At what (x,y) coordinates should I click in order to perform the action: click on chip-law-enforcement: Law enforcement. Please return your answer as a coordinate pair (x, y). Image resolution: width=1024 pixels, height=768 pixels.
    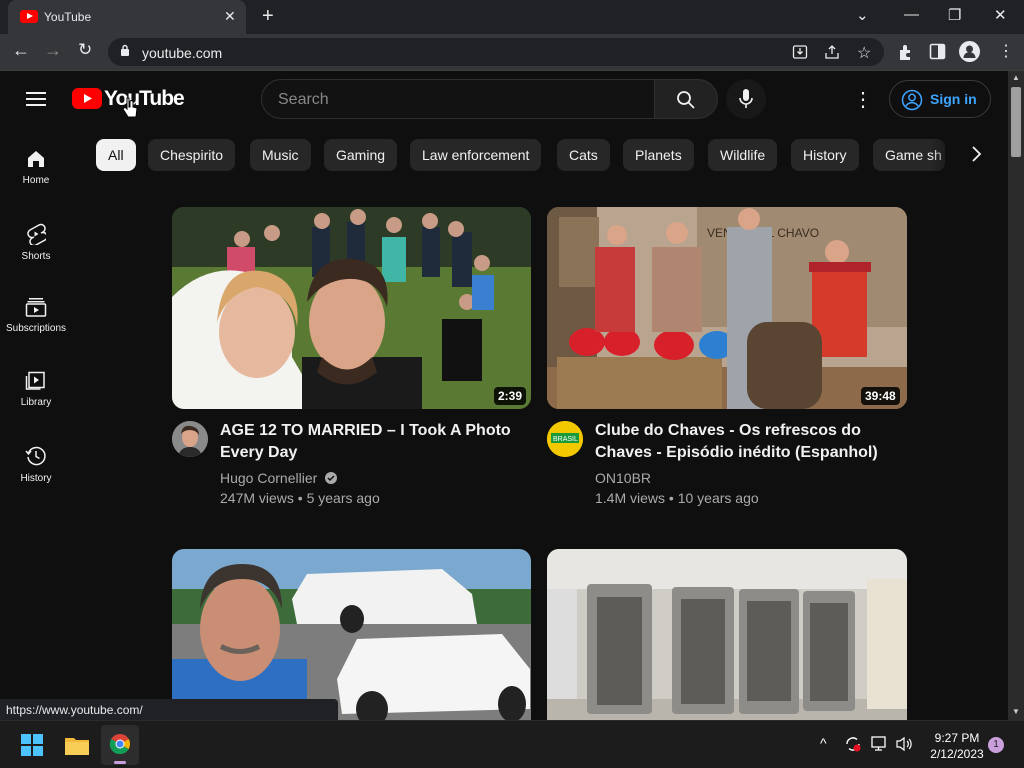
    Looking at the image, I should click on (476, 155).